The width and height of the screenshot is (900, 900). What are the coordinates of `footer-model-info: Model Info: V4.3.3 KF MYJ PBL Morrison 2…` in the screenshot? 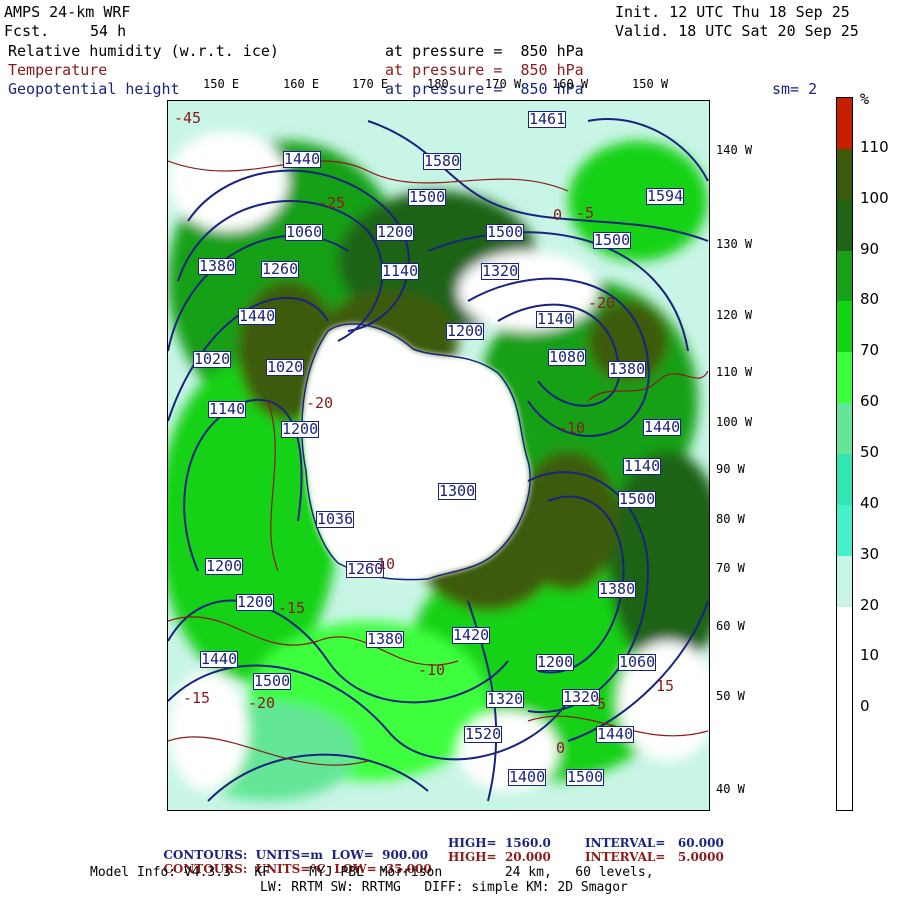 It's located at (372, 872).